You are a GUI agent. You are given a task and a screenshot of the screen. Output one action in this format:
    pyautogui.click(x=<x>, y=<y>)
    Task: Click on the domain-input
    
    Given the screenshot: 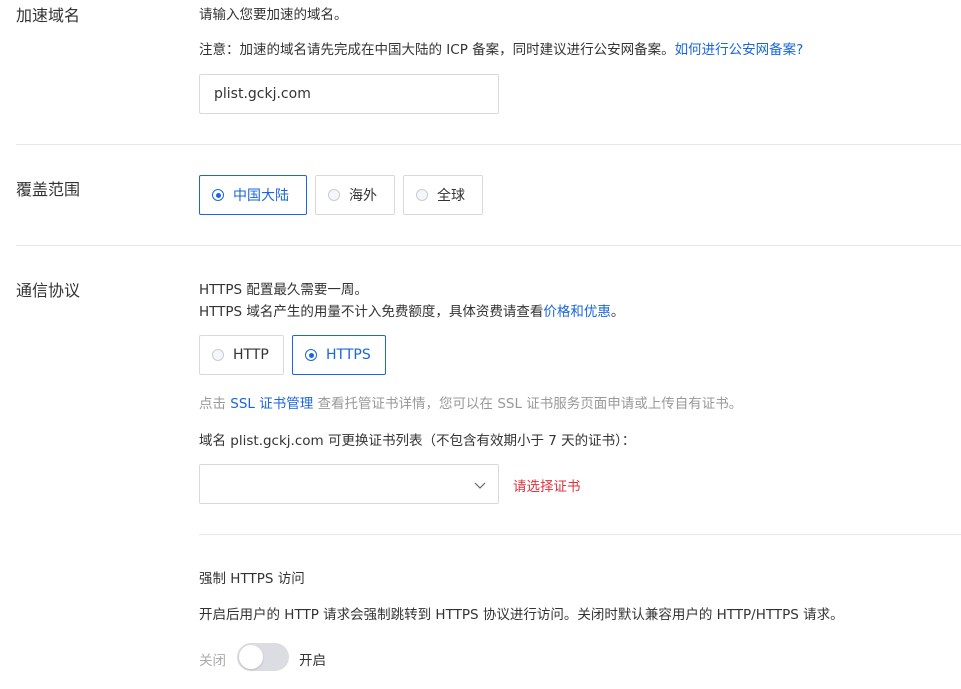 What is the action you would take?
    pyautogui.click(x=349, y=94)
    